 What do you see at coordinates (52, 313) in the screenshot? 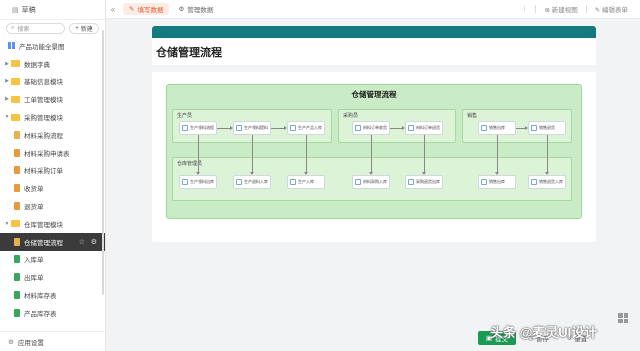
I see `sidebar-item: 产品库存表` at bounding box center [52, 313].